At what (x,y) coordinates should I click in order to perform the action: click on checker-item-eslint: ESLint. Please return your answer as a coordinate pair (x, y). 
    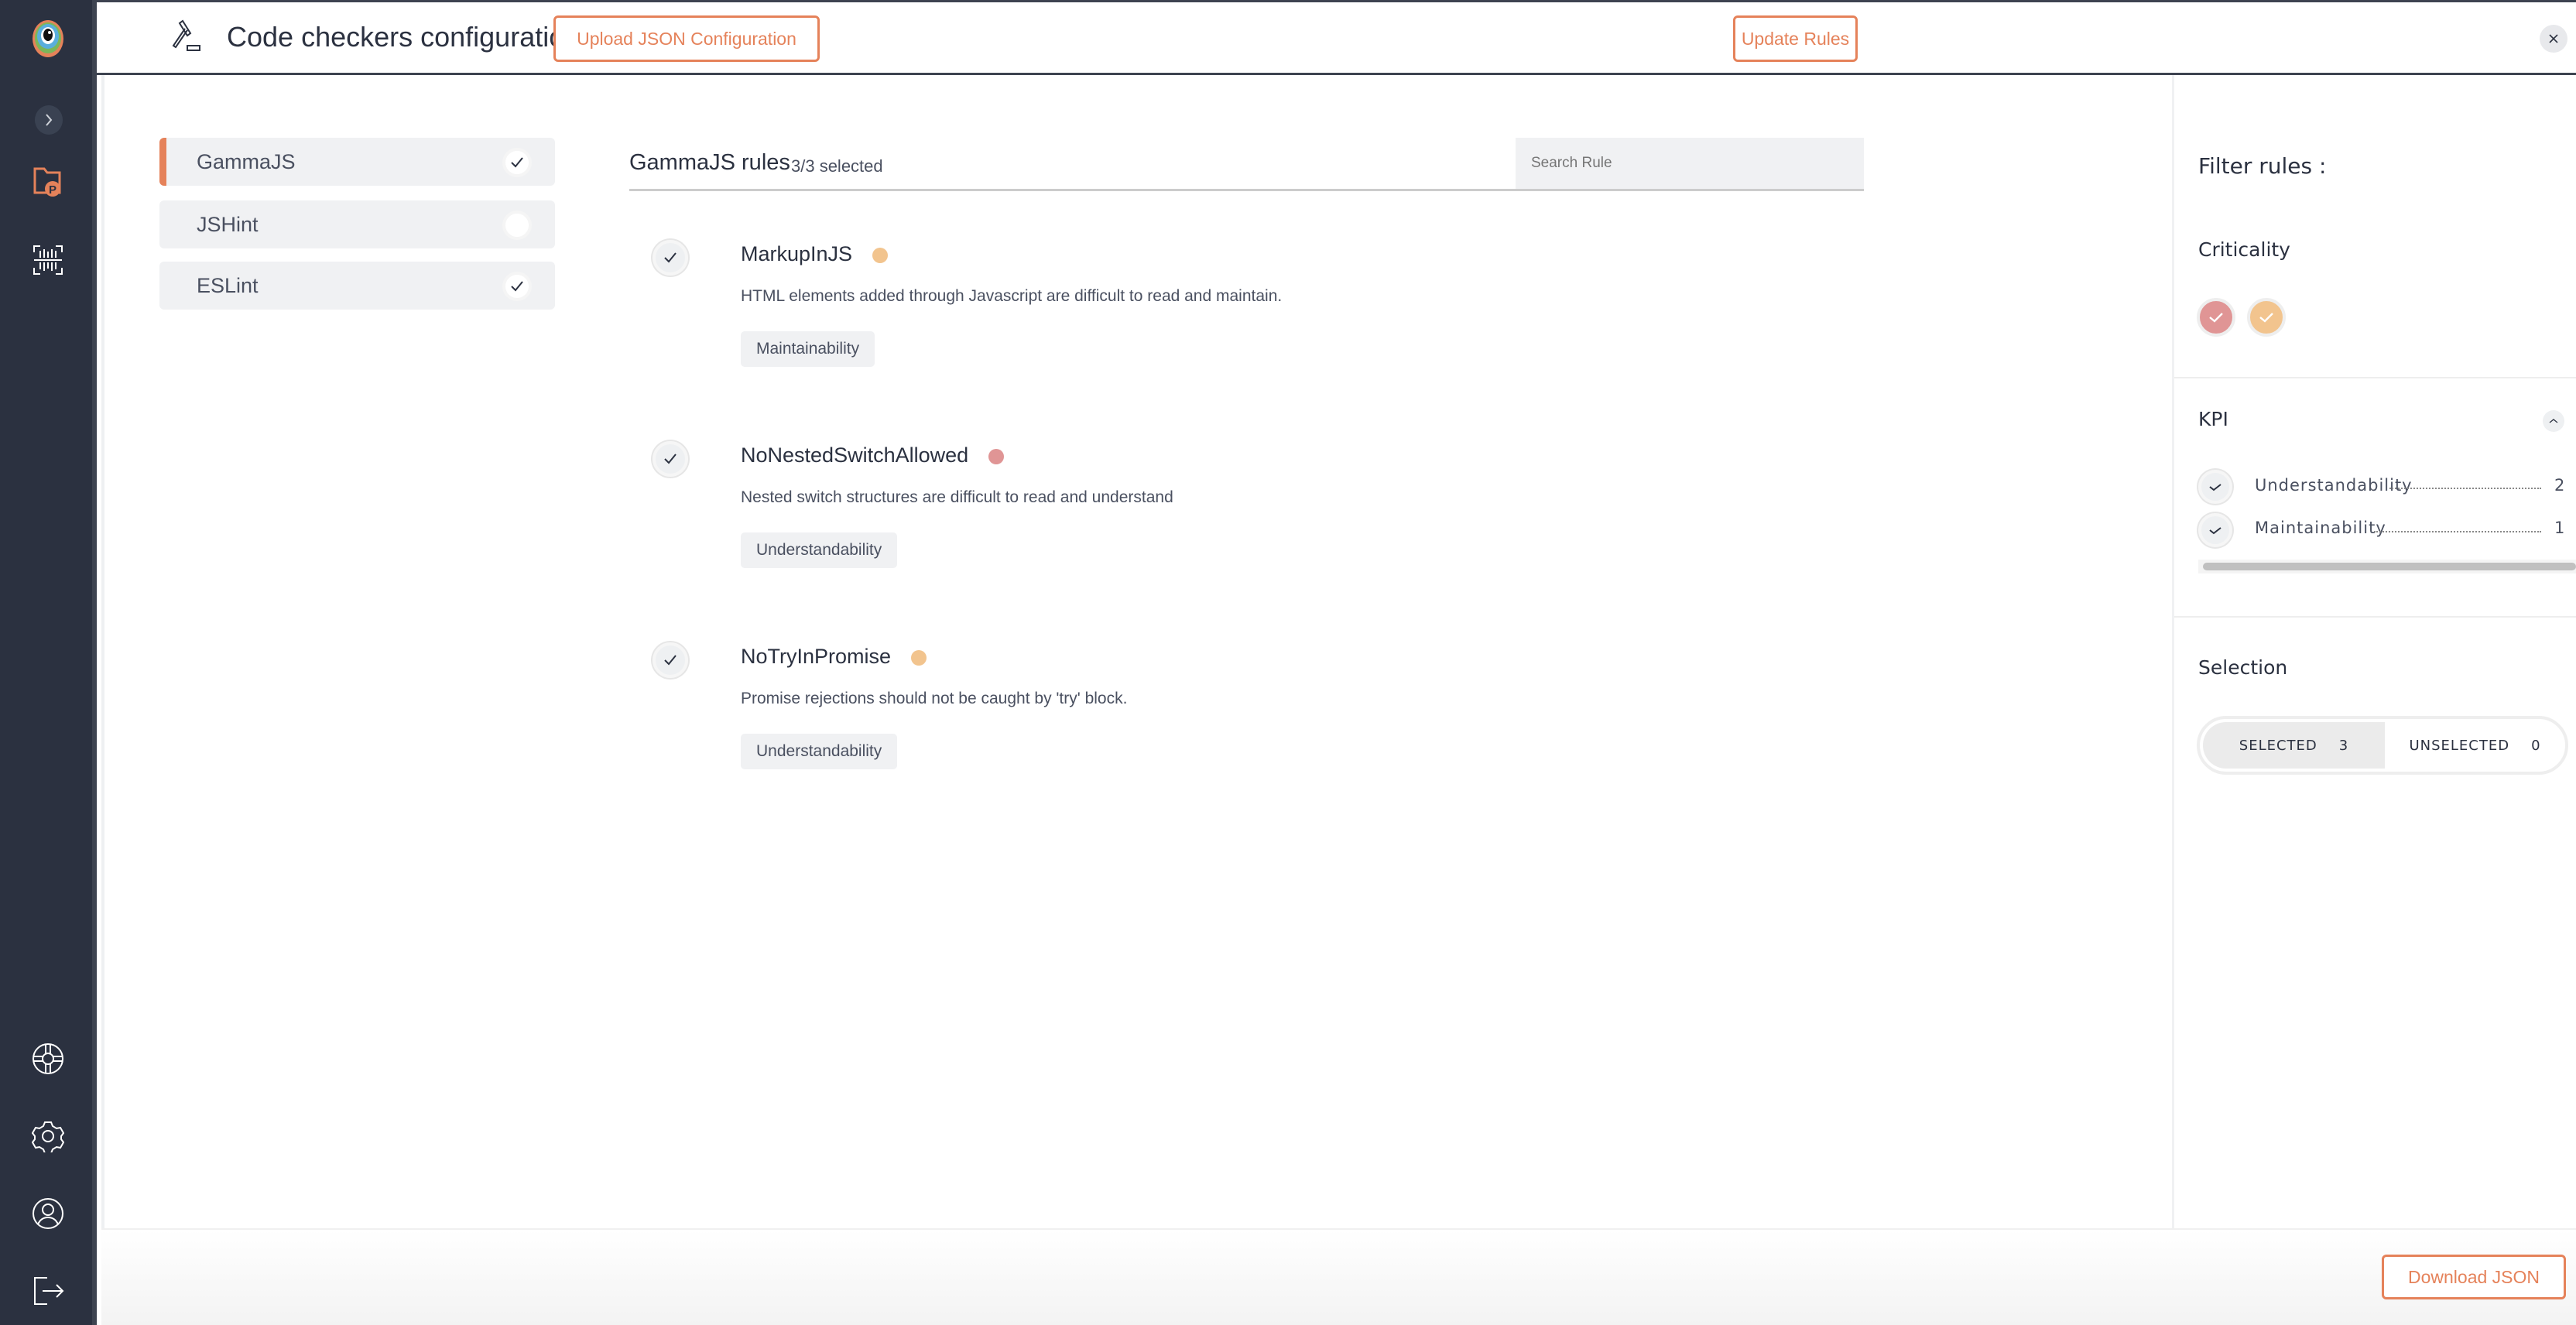
    Looking at the image, I should click on (357, 286).